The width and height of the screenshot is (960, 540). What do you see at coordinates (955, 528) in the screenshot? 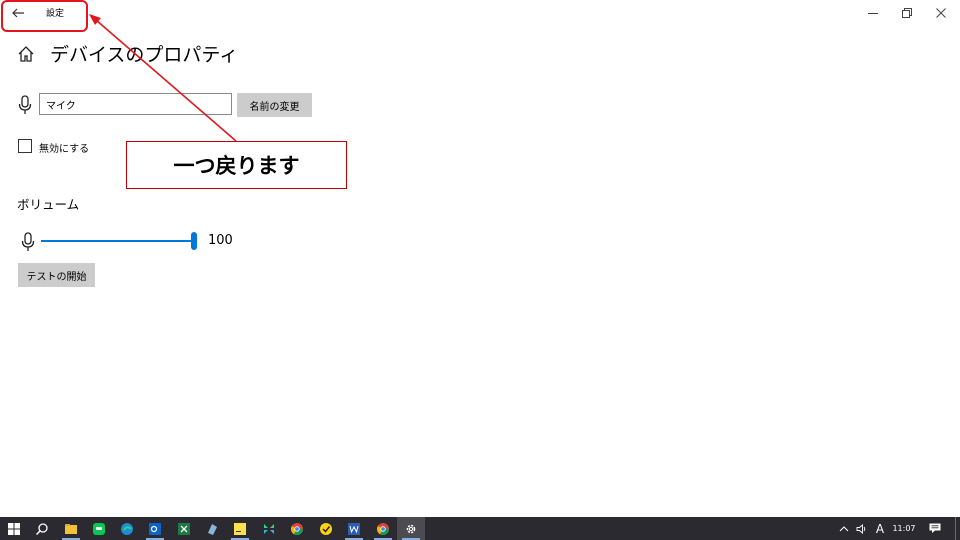
I see `show-desktop-divider` at bounding box center [955, 528].